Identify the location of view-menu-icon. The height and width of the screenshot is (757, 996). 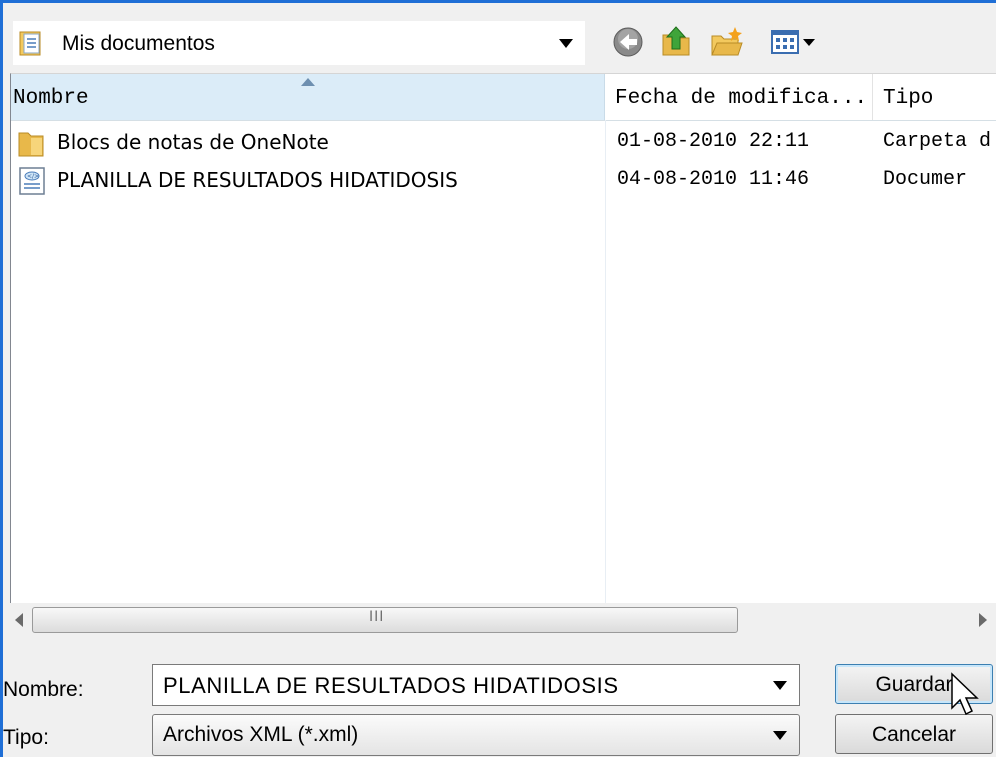
(795, 42).